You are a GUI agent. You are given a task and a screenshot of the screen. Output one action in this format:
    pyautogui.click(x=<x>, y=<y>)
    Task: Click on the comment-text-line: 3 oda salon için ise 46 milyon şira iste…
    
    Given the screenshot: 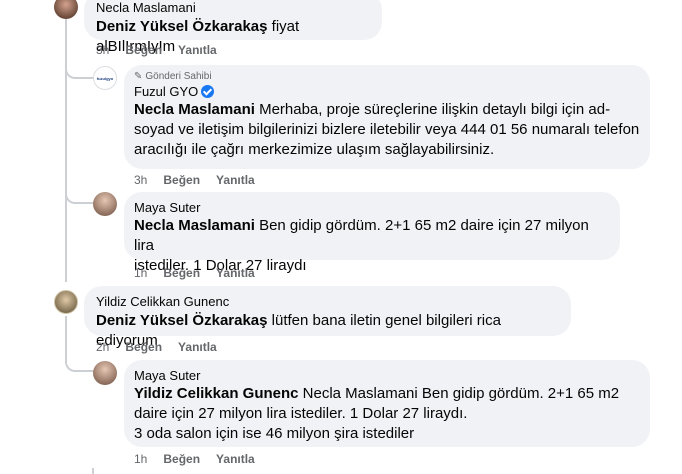 What is the action you would take?
    pyautogui.click(x=274, y=433)
    